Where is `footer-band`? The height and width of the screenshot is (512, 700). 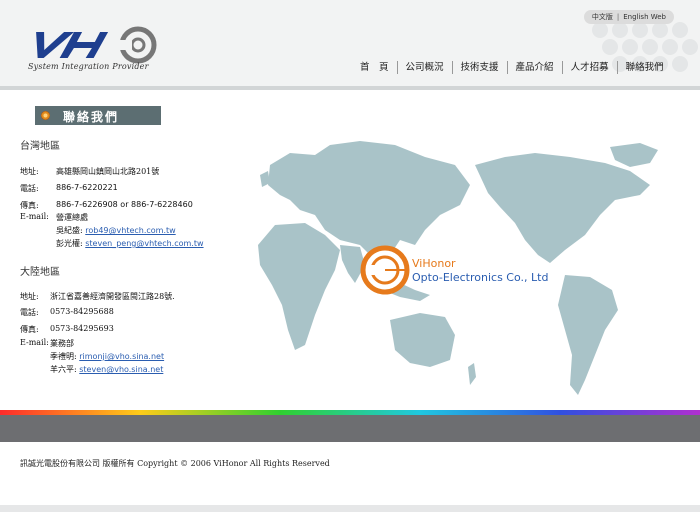
footer-band is located at coordinates (350, 428).